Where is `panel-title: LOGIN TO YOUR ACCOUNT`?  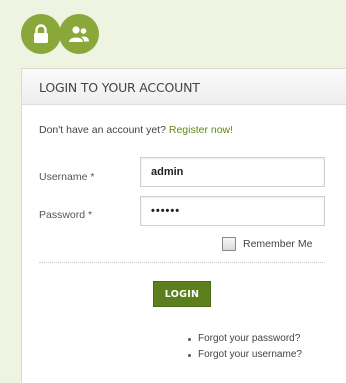 panel-title: LOGIN TO YOUR ACCOUNT is located at coordinates (119, 87).